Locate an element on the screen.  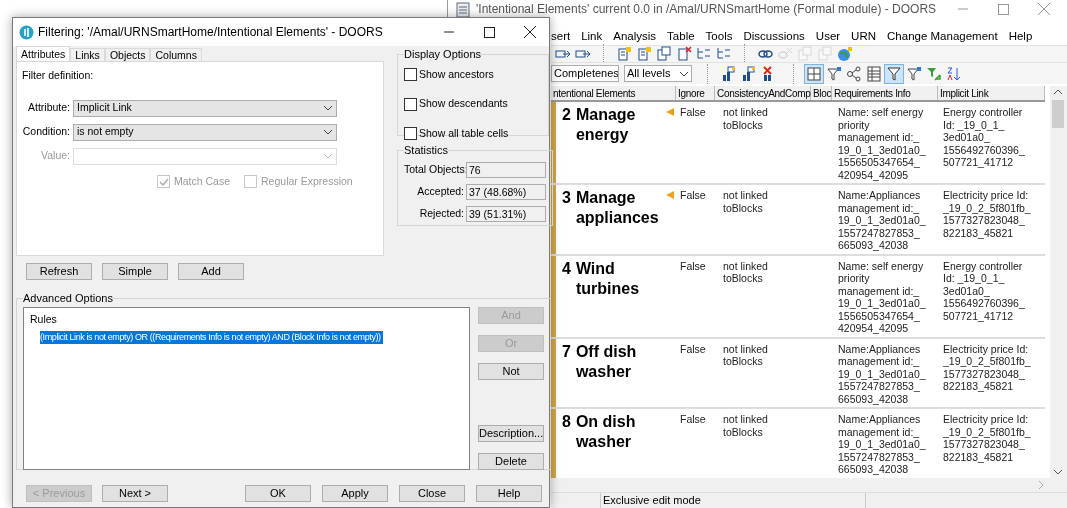
dialog-button: Refresh is located at coordinates (59, 271).